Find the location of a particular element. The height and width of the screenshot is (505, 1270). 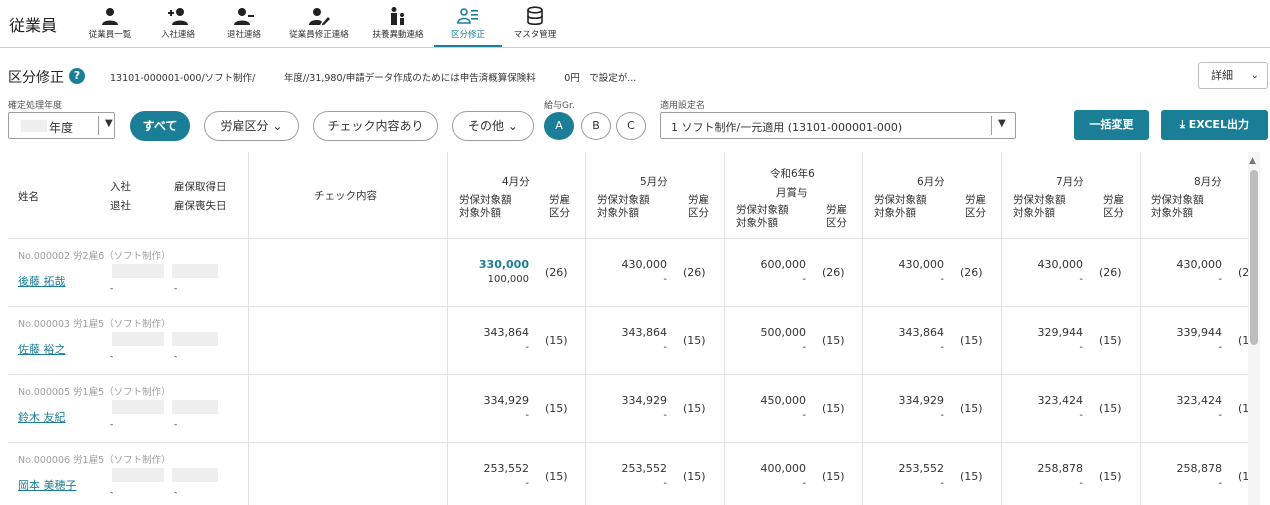

year-label: 確定処理年度 is located at coordinates (35, 106).